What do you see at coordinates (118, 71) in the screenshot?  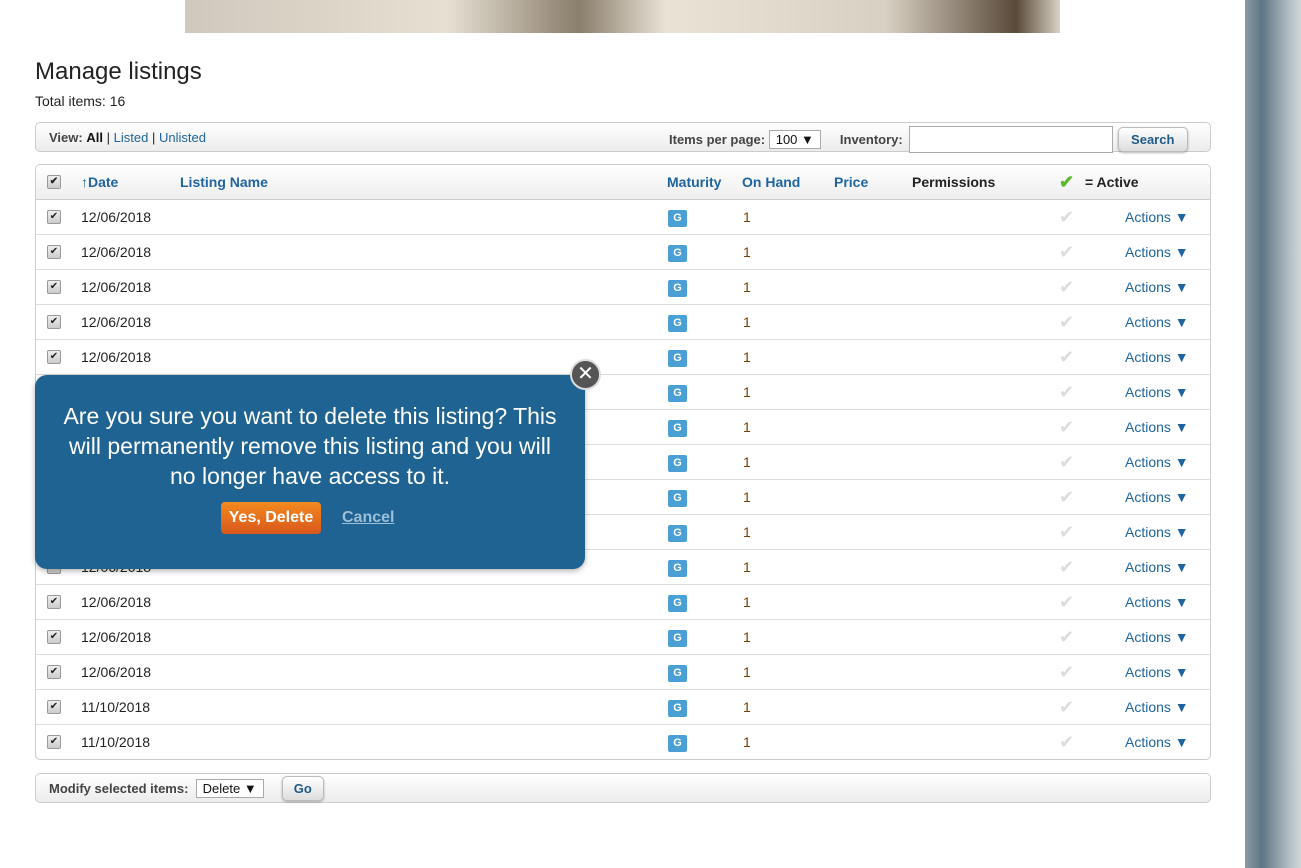 I see `page-title: Manage listings` at bounding box center [118, 71].